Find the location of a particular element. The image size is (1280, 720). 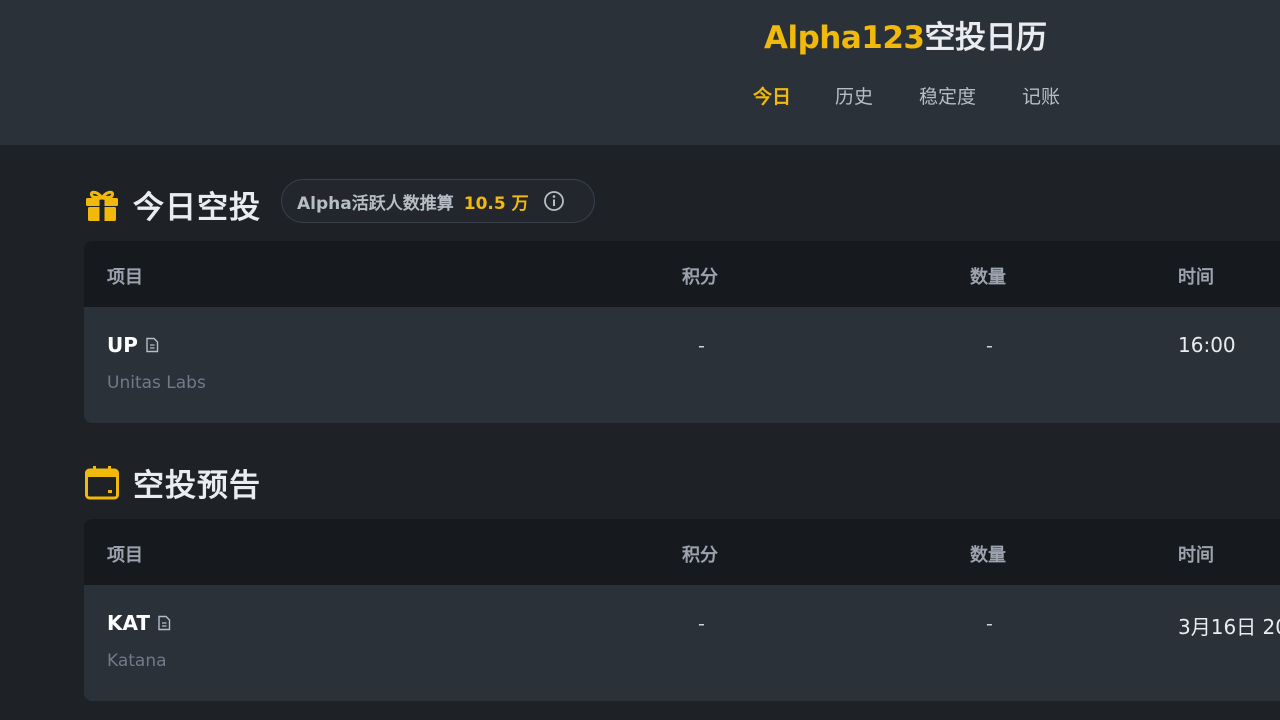

site-title-brand: Alpha123 is located at coordinates (844, 38).